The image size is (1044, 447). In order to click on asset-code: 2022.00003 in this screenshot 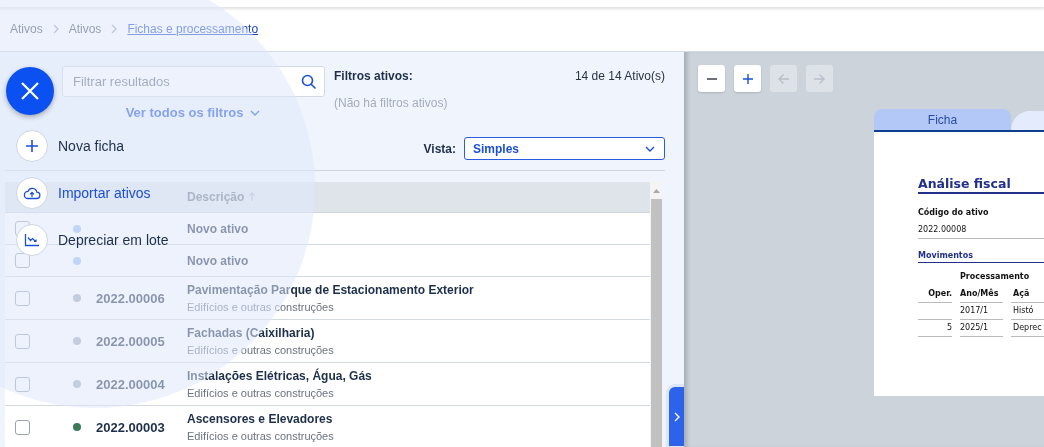, I will do `click(130, 427)`.